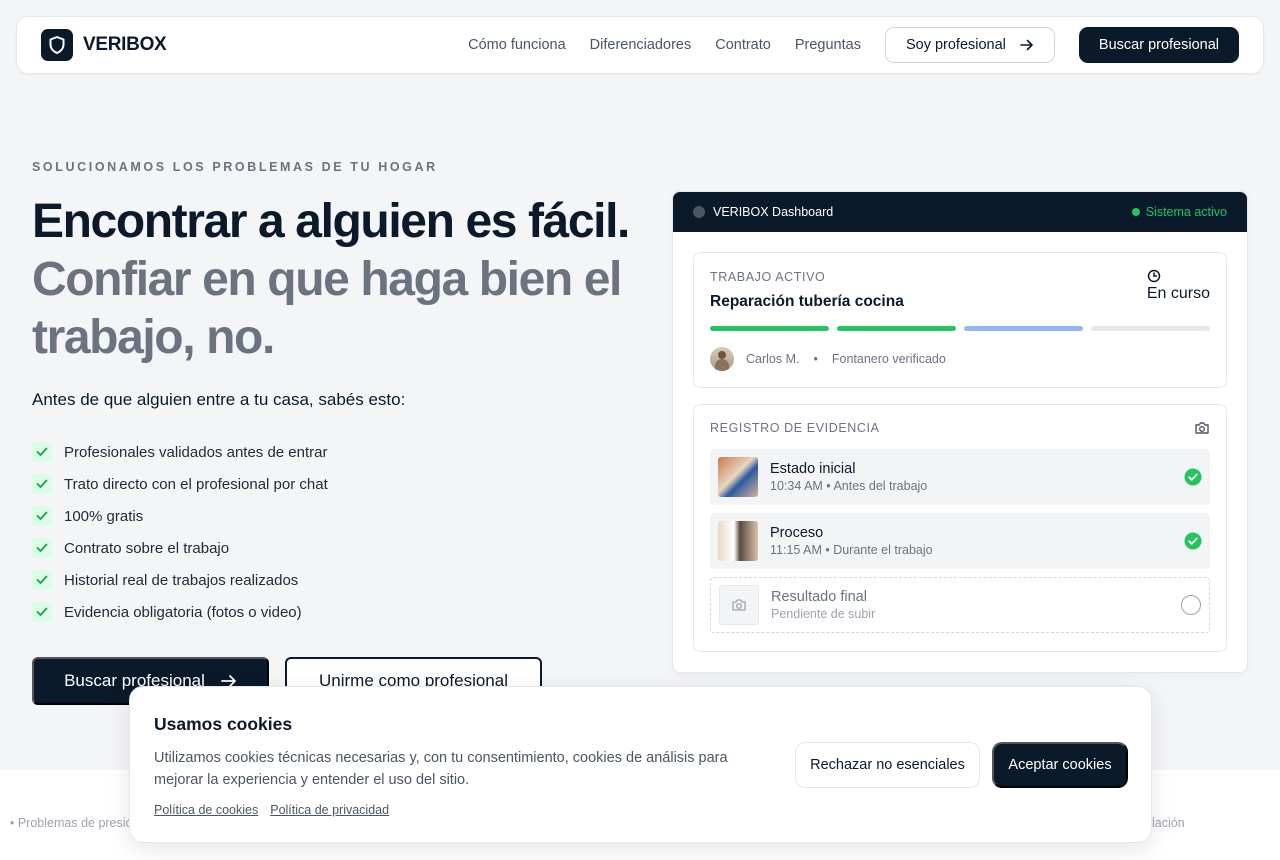  I want to click on cookie-policy-link: Política de cookies, so click(206, 810).